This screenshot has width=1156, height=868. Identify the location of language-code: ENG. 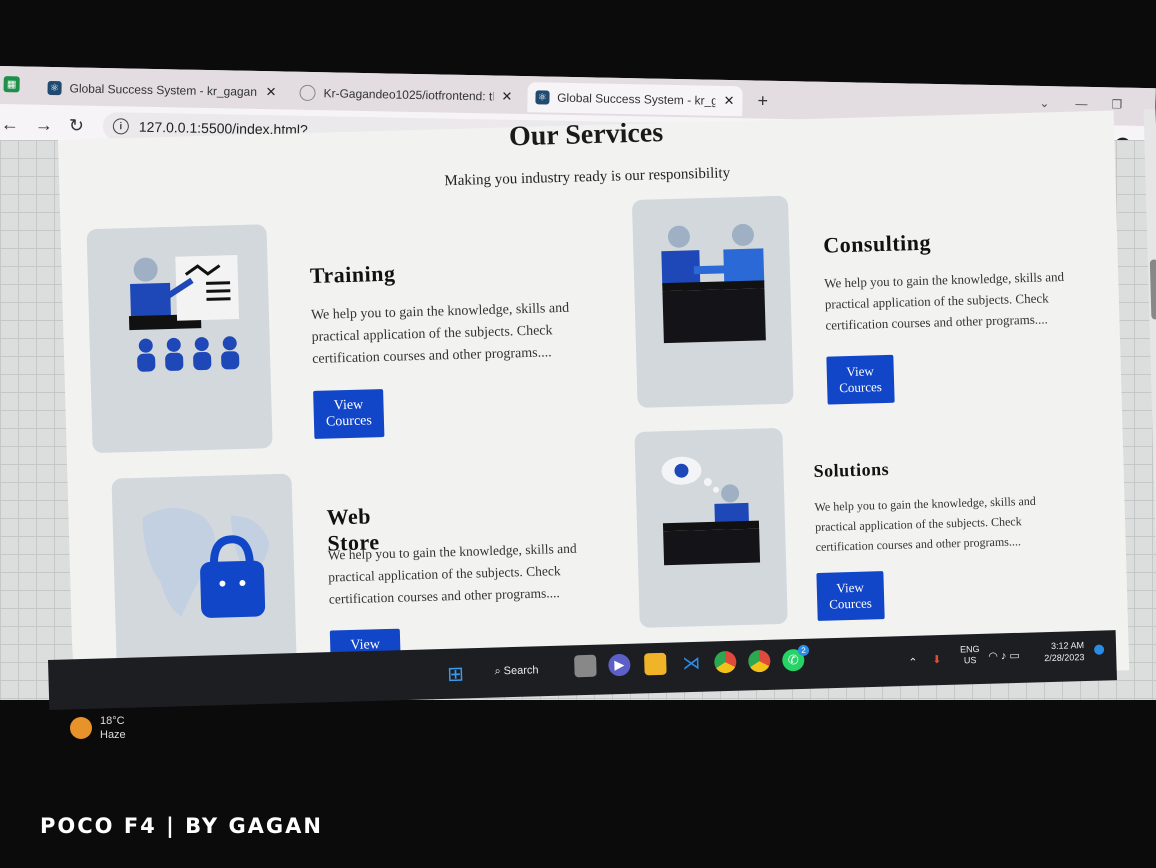
(969, 649).